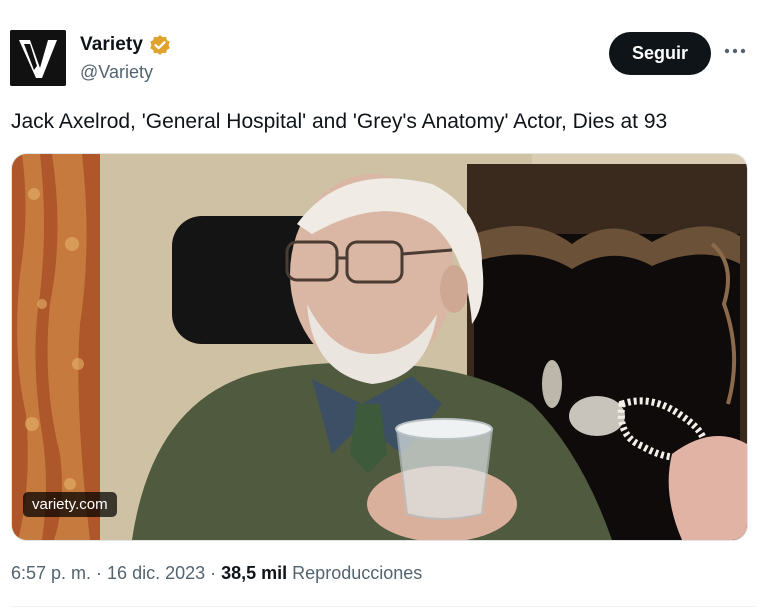 This screenshot has width=768, height=615. I want to click on verified-badge-icon, so click(160, 45).